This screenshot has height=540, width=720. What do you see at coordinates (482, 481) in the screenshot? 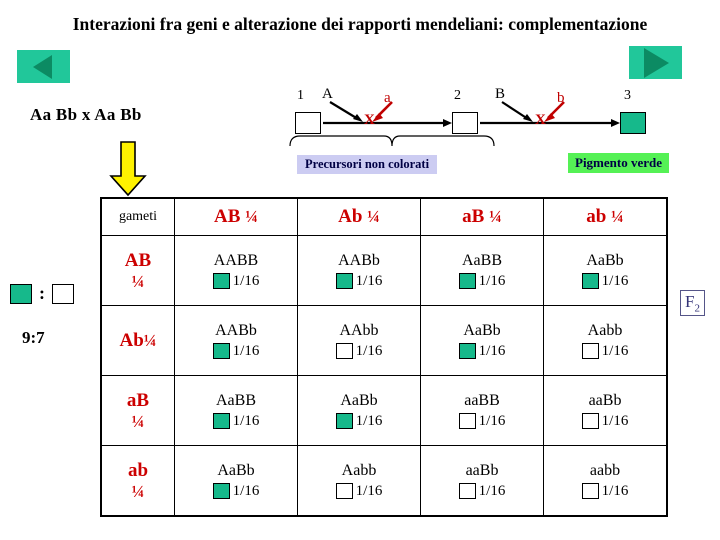
I see `punnett-cell-3-2: aaBb 1/16` at bounding box center [482, 481].